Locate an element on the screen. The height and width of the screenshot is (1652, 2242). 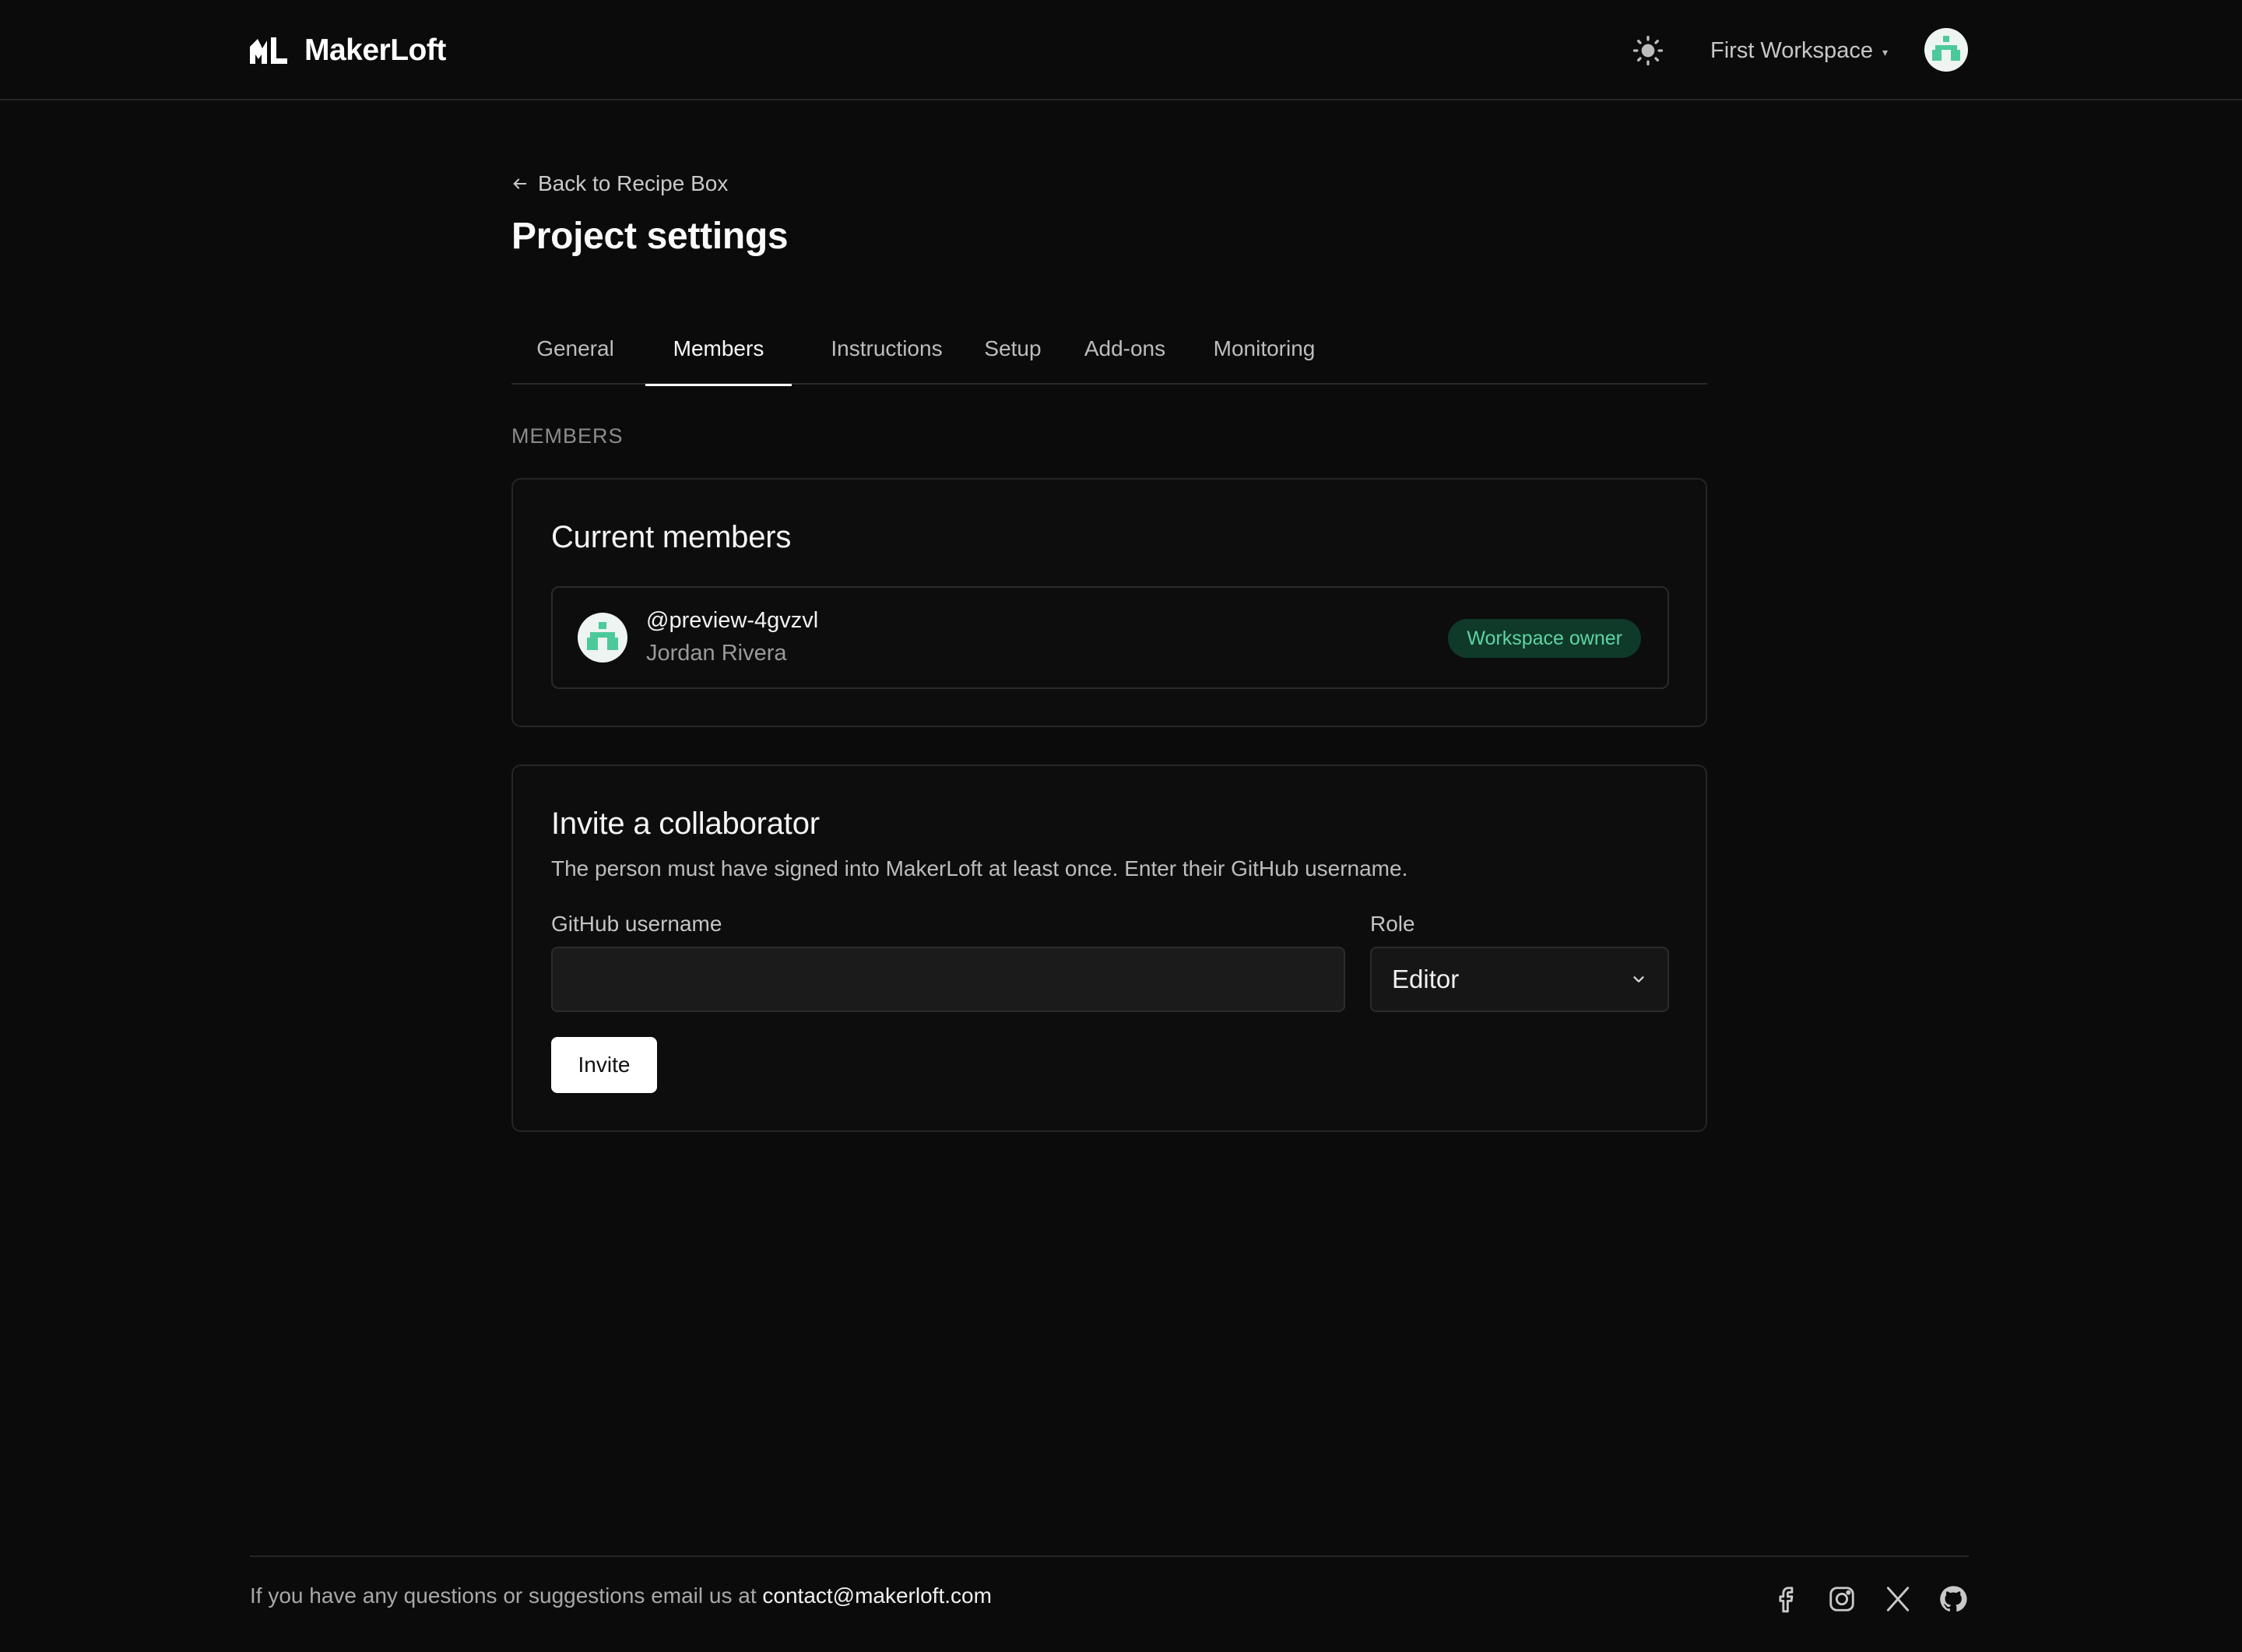
theme-toggle-button is located at coordinates (1648, 51).